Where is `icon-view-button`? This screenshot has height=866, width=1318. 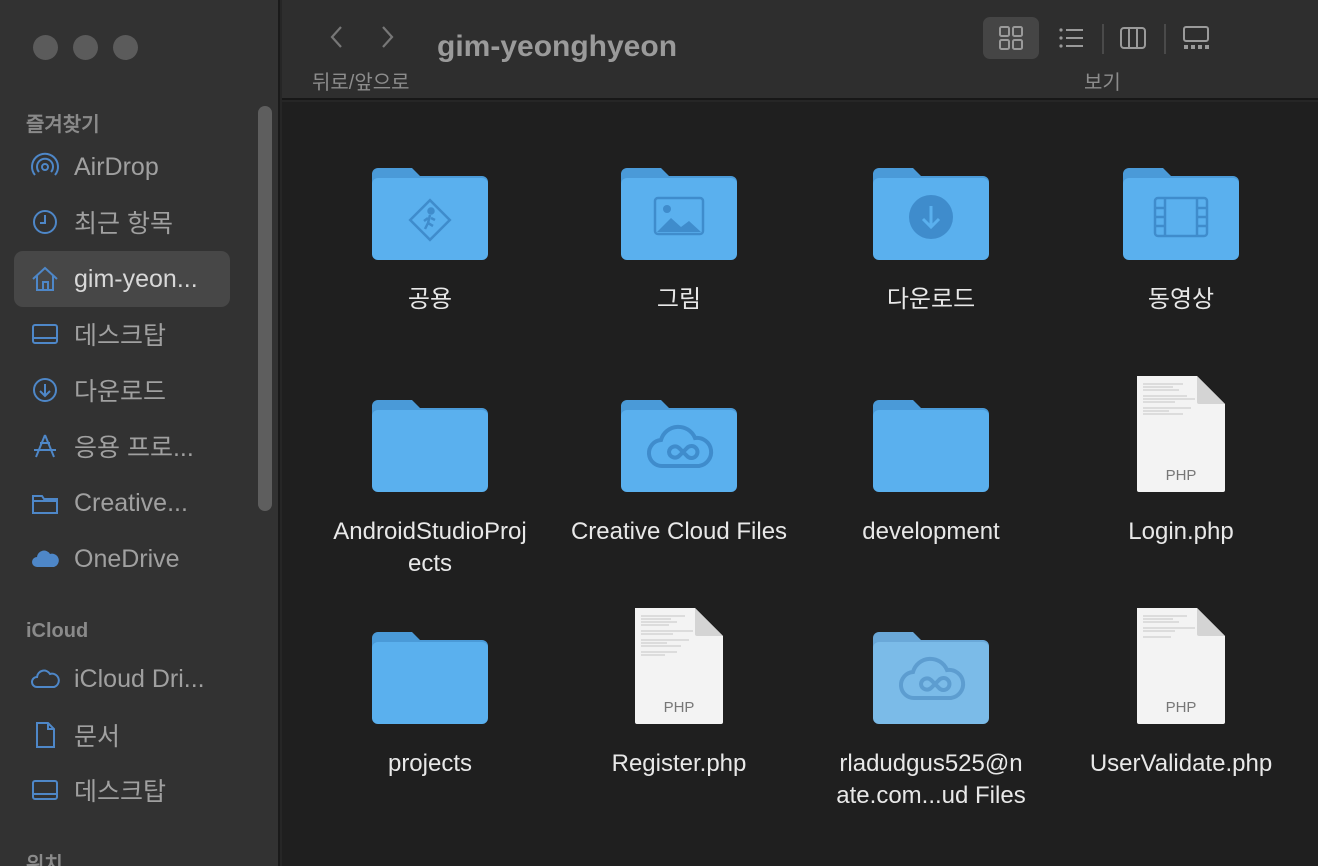
icon-view-button is located at coordinates (1011, 38).